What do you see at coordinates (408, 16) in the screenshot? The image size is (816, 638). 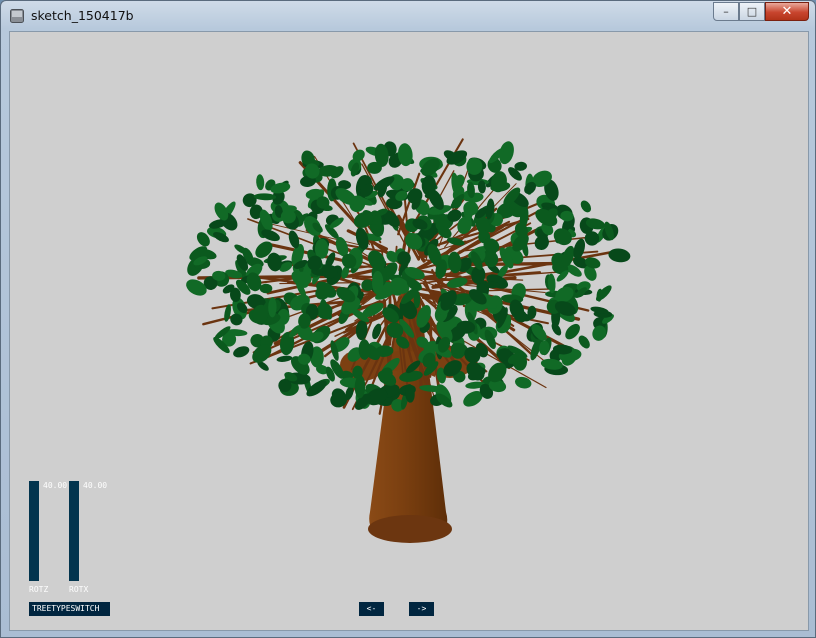 I see `title-bar: sketch_150417b – □ ✕` at bounding box center [408, 16].